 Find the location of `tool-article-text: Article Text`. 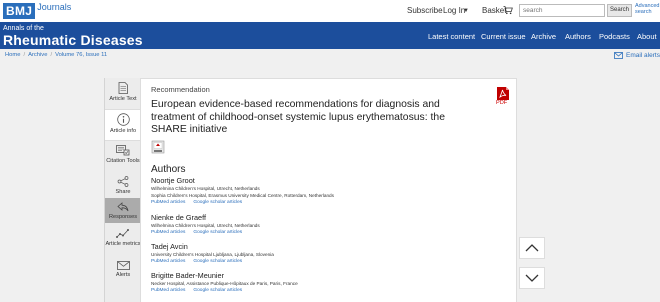

tool-article-text: Article Text is located at coordinates (123, 94).